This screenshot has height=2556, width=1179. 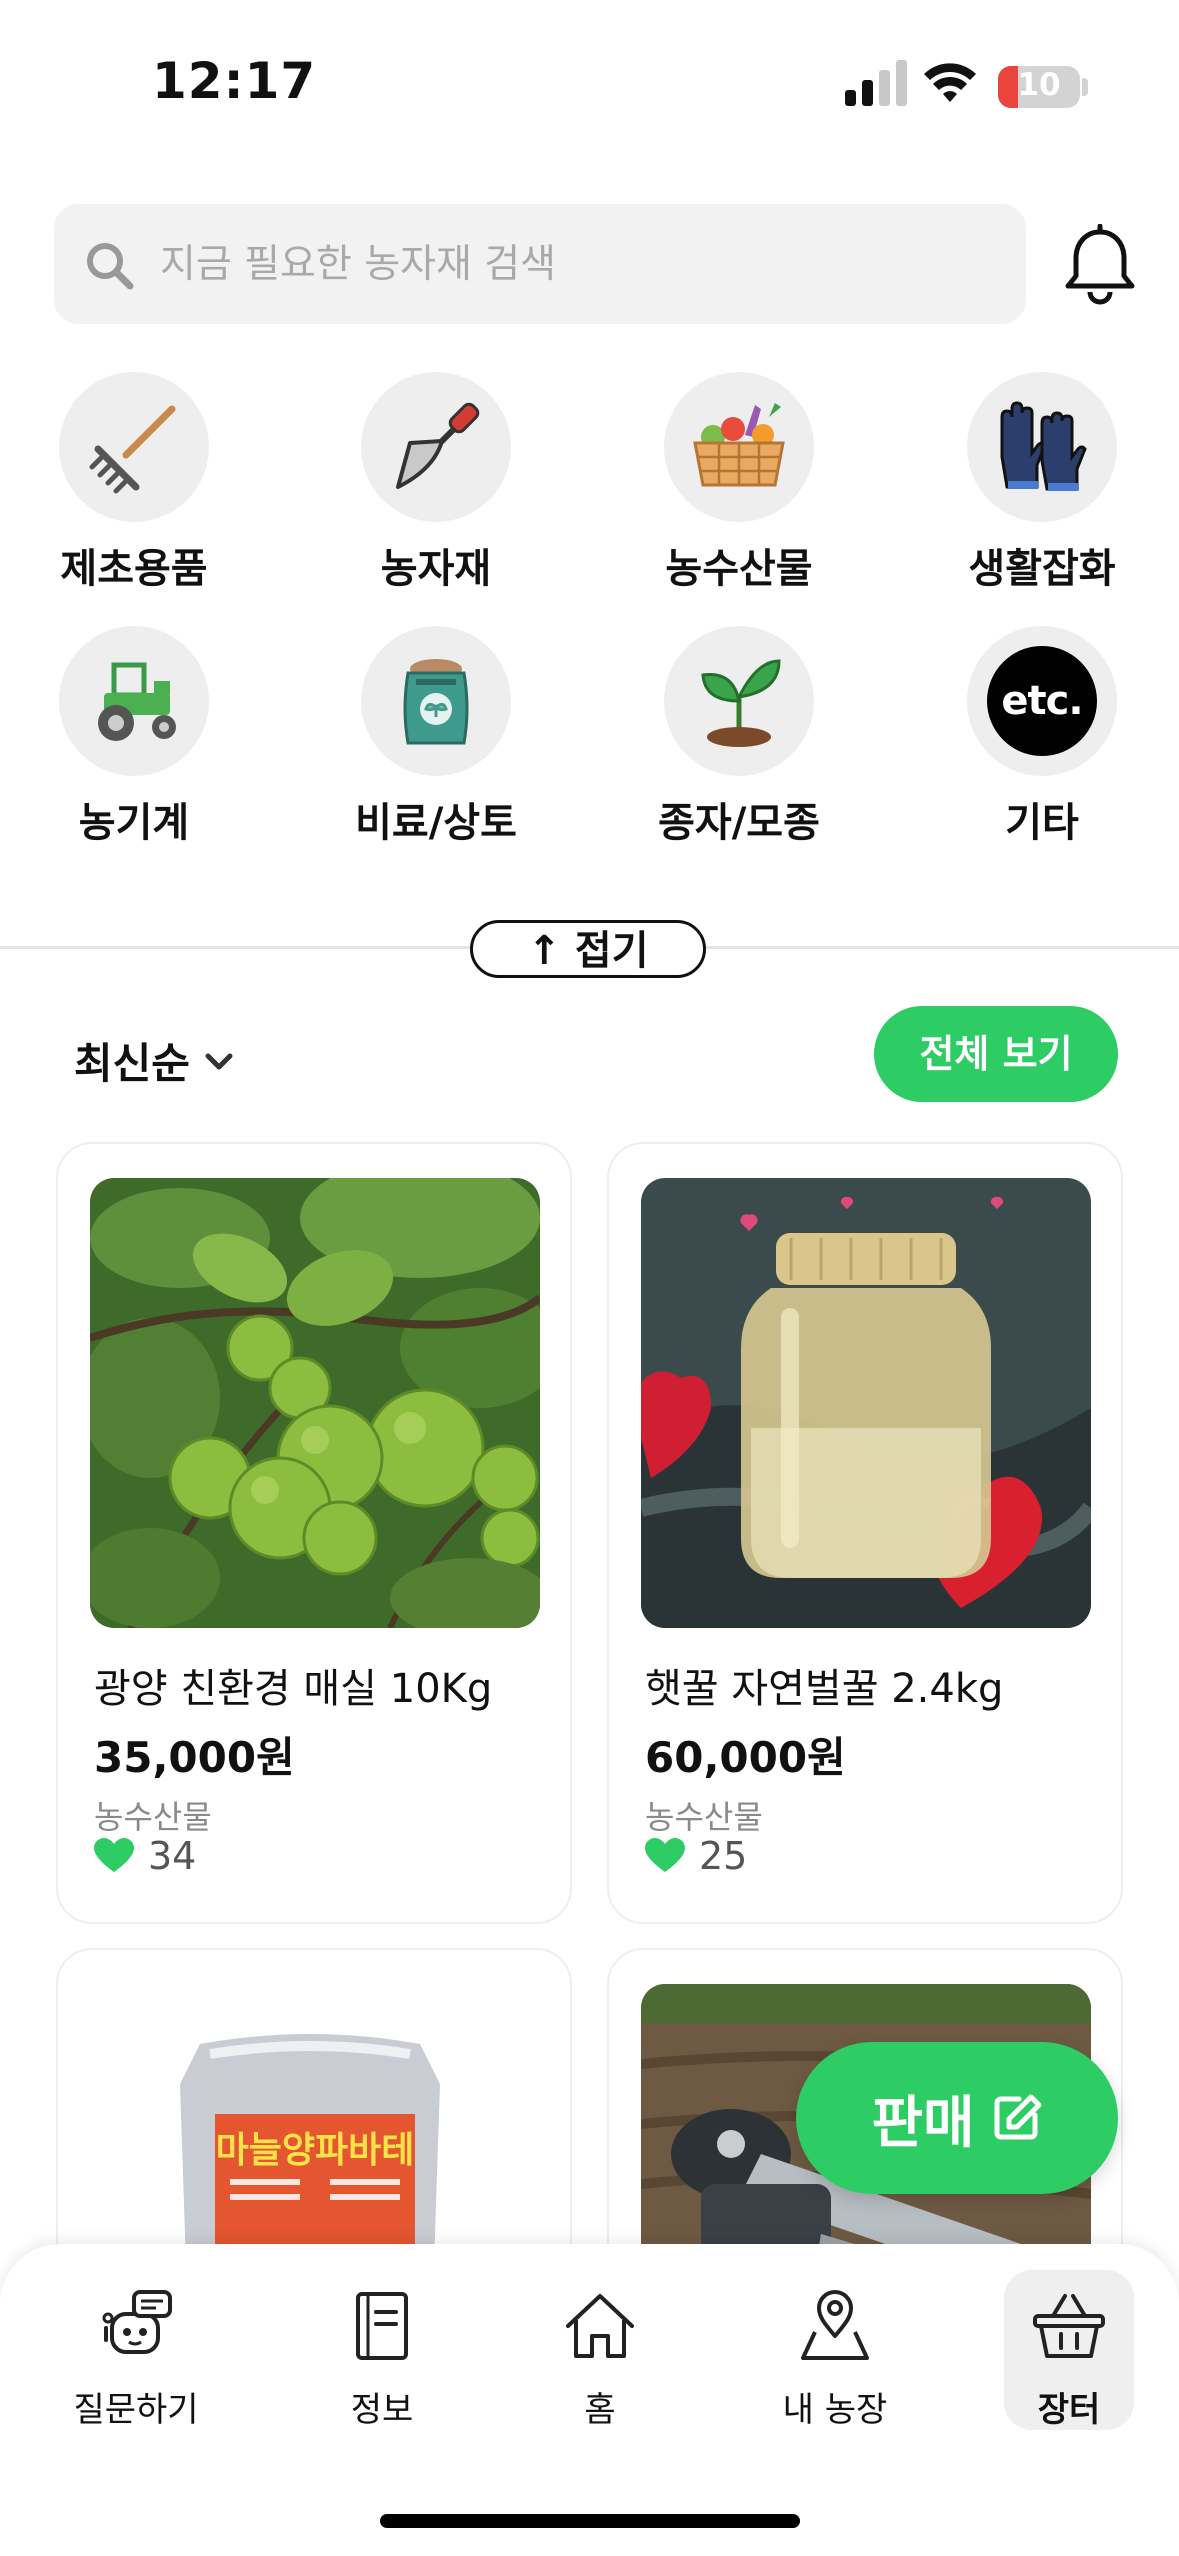 I want to click on sort-label: 최신순, so click(x=132, y=1063).